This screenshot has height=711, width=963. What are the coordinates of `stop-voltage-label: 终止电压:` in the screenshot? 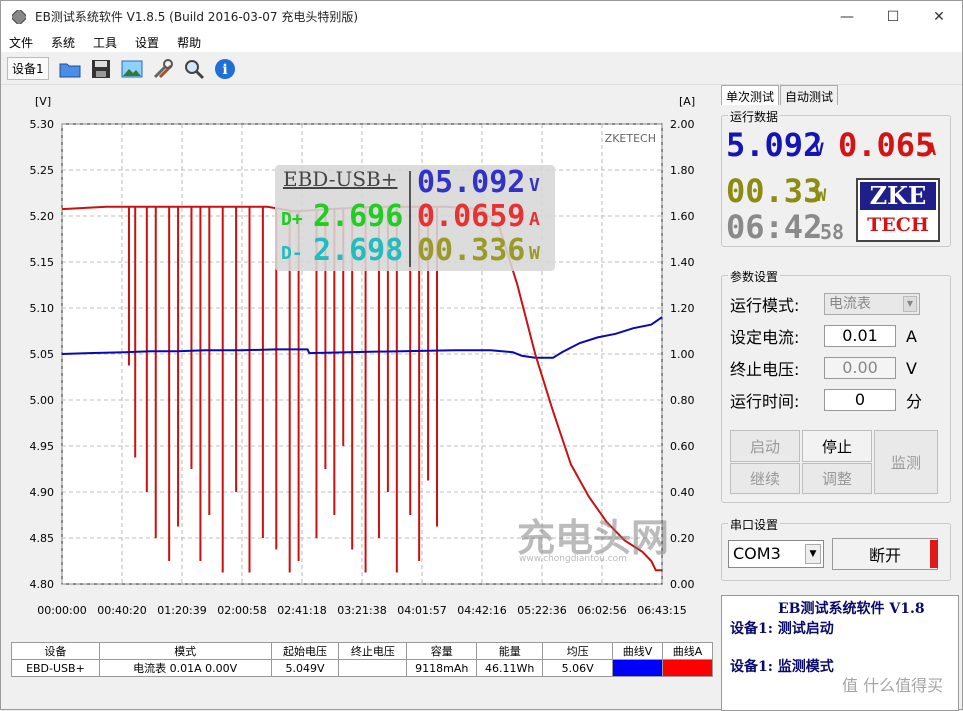 It's located at (765, 369).